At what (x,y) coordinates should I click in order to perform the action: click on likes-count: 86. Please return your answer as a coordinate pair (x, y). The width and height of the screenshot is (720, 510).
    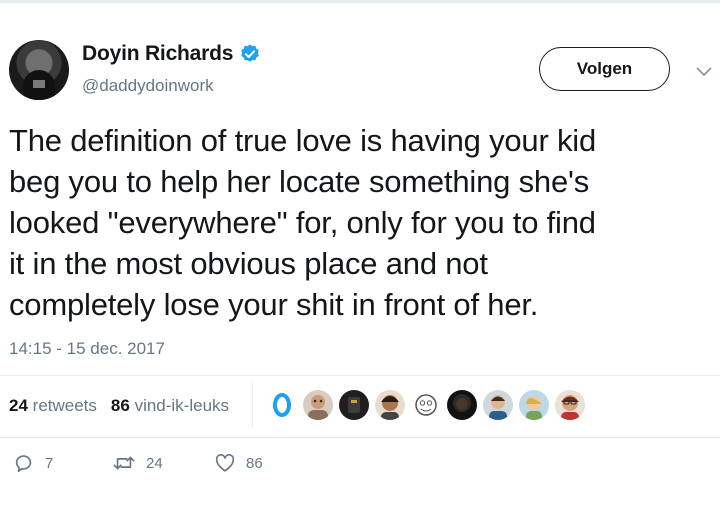
    Looking at the image, I should click on (120, 405).